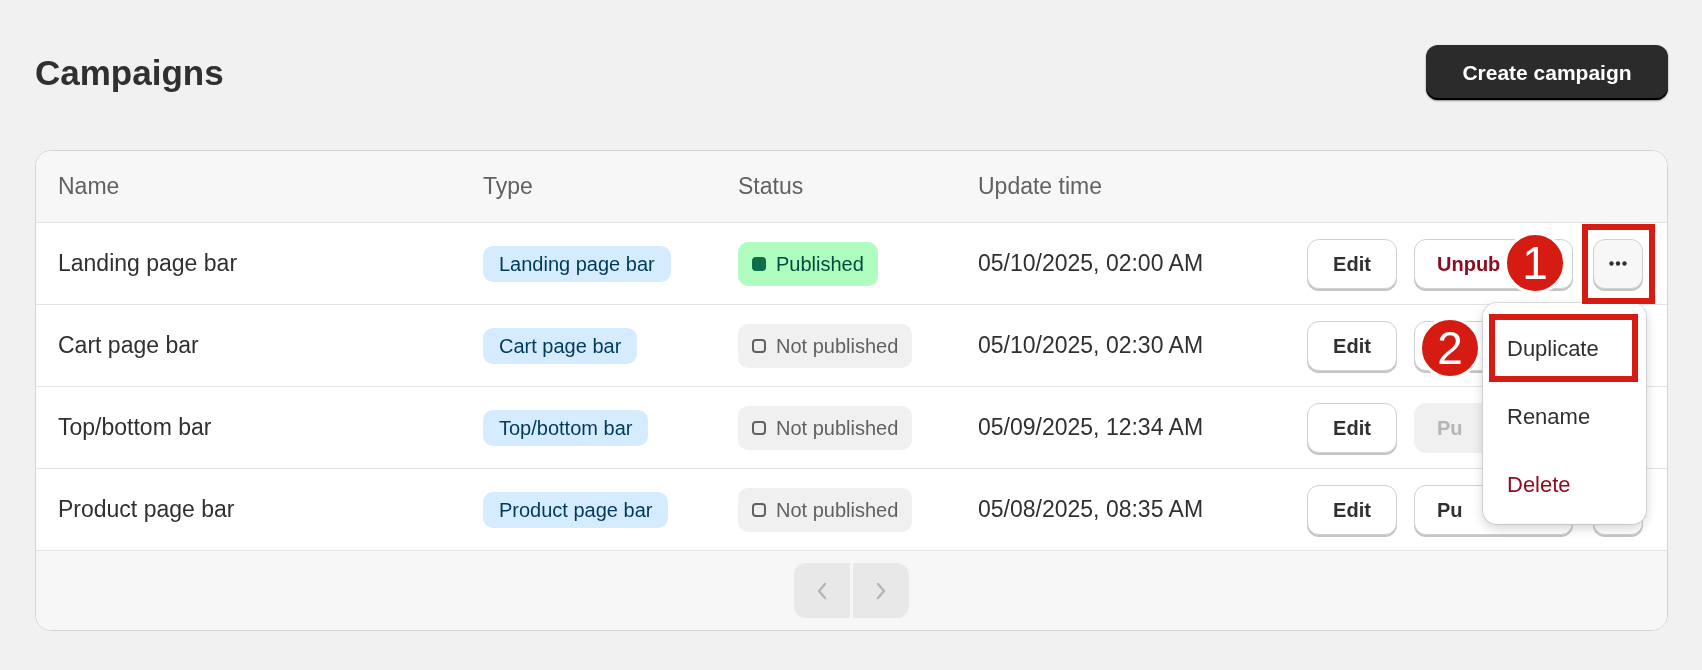  I want to click on type-tag: Cart page bar, so click(560, 346).